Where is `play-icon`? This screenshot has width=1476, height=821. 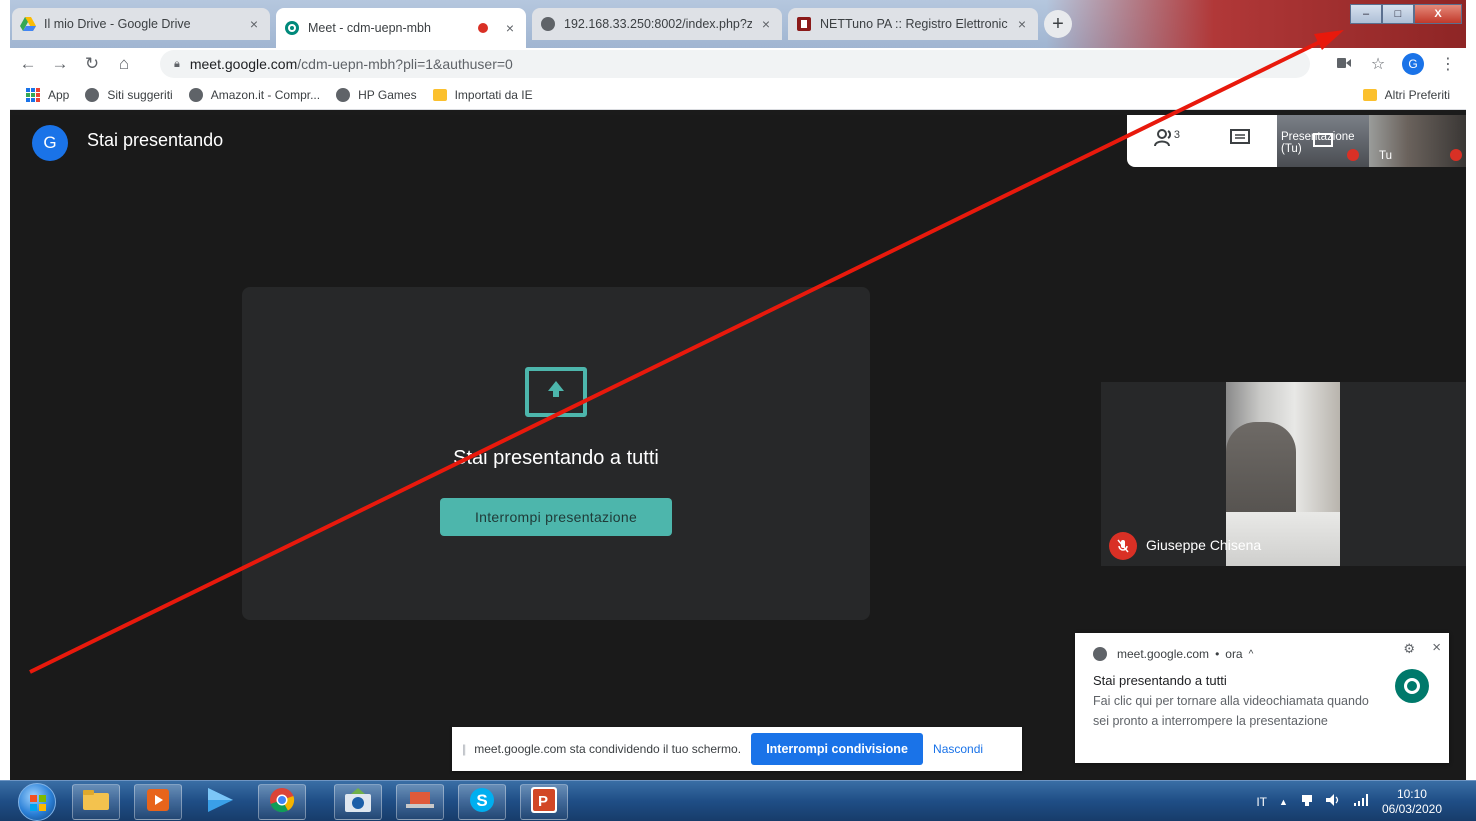 play-icon is located at coordinates (220, 802).